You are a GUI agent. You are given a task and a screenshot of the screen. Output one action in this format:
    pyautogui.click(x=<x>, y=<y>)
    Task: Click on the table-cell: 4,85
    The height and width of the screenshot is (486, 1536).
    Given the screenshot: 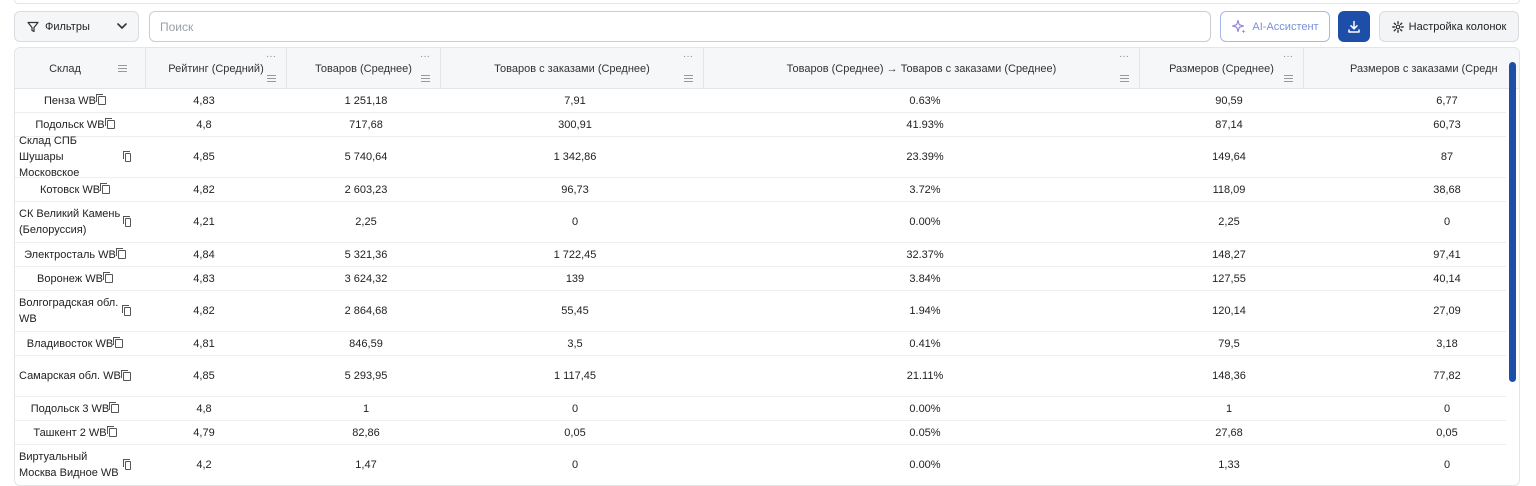 What is the action you would take?
    pyautogui.click(x=204, y=157)
    